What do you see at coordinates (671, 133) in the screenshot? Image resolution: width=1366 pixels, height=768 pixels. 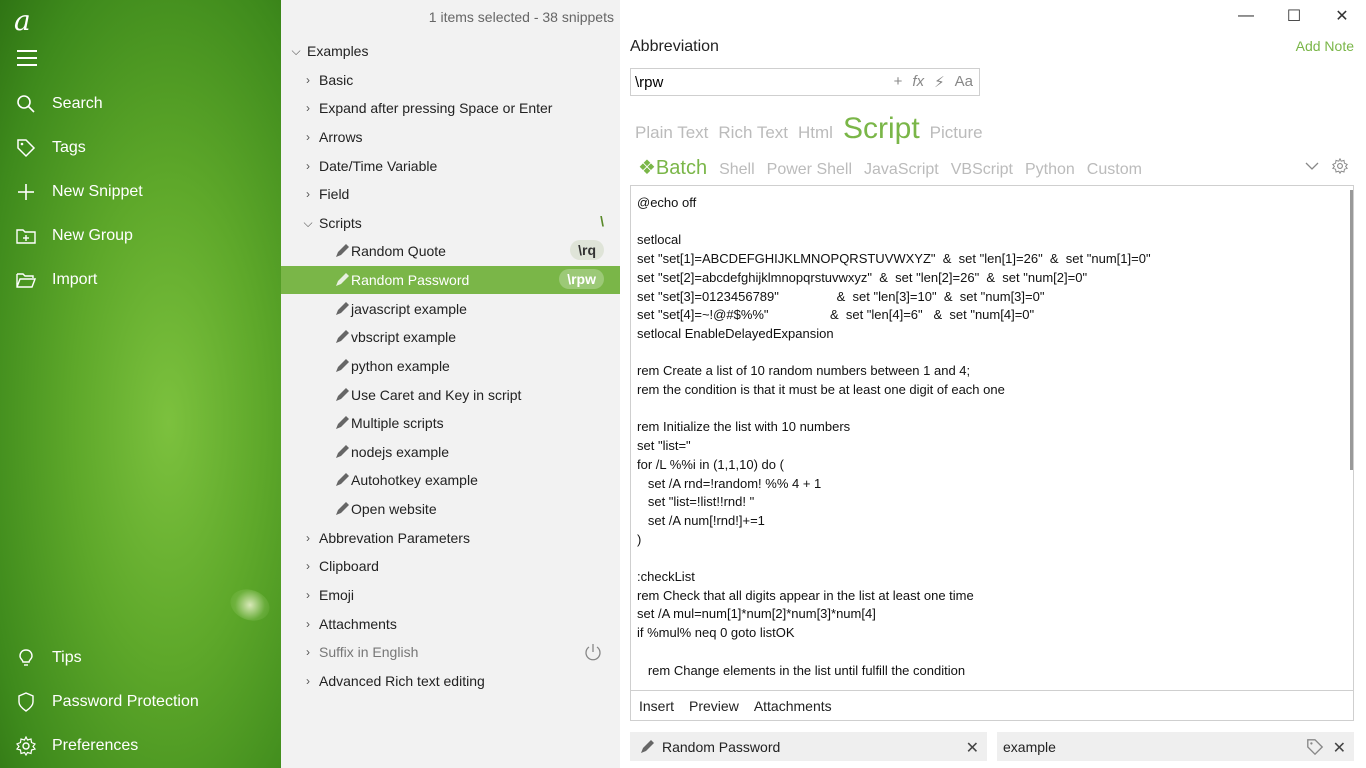 I see `tab-plain-text: Plain Text` at bounding box center [671, 133].